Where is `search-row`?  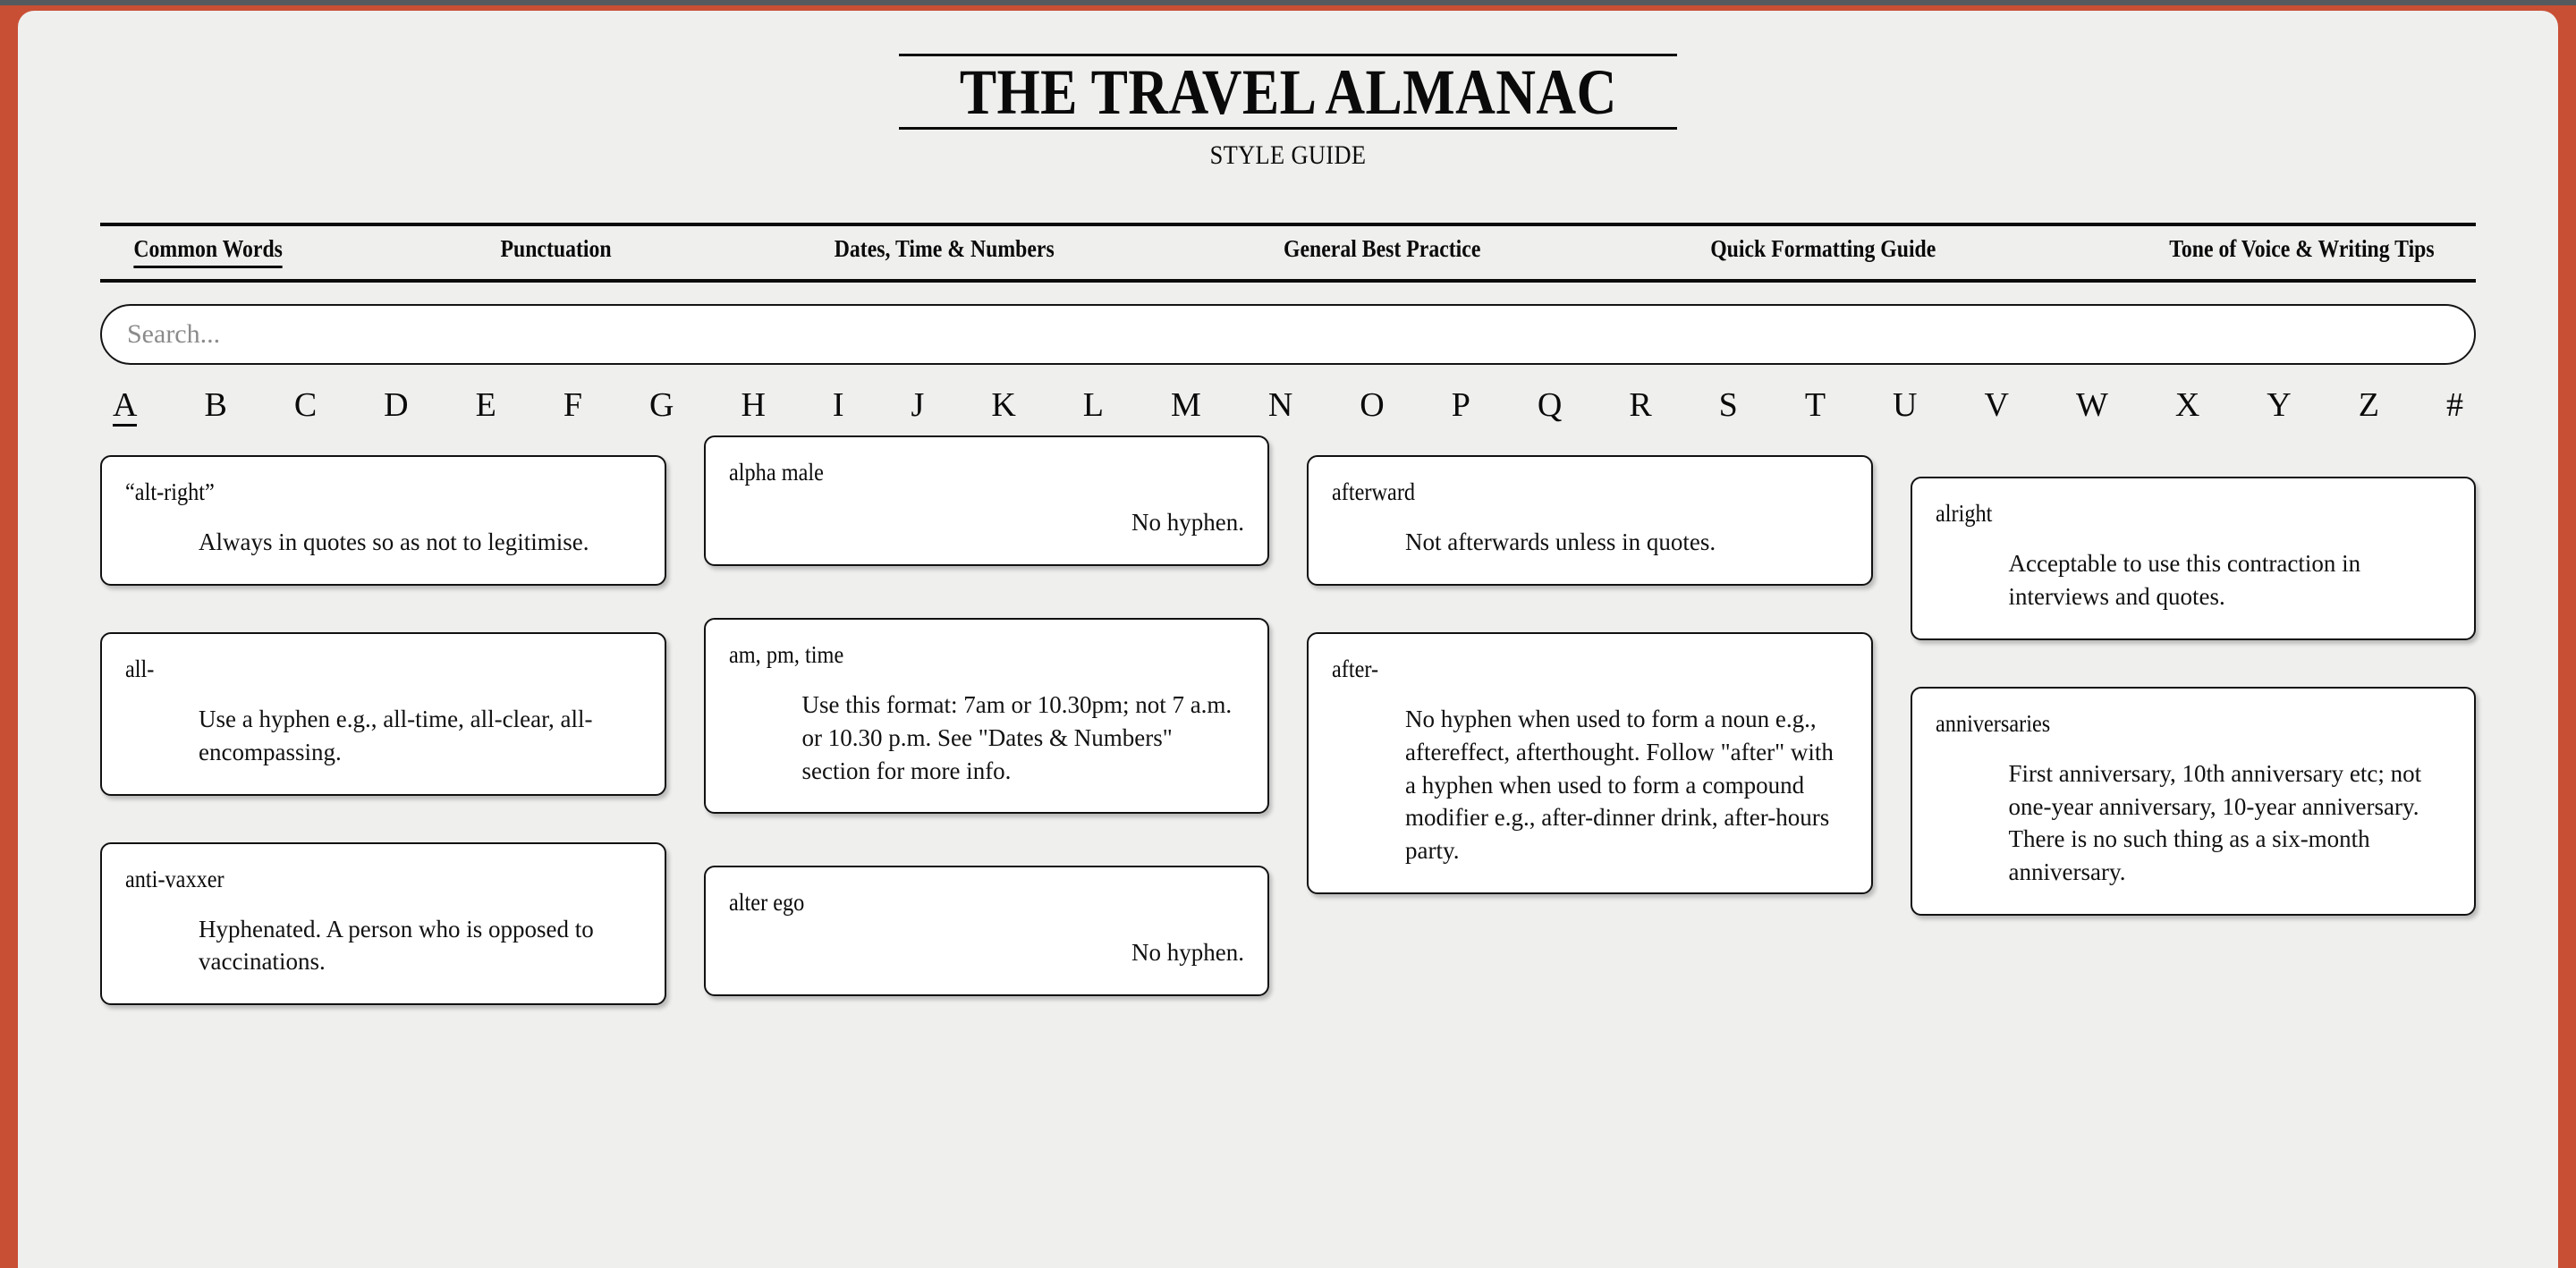 search-row is located at coordinates (1288, 335).